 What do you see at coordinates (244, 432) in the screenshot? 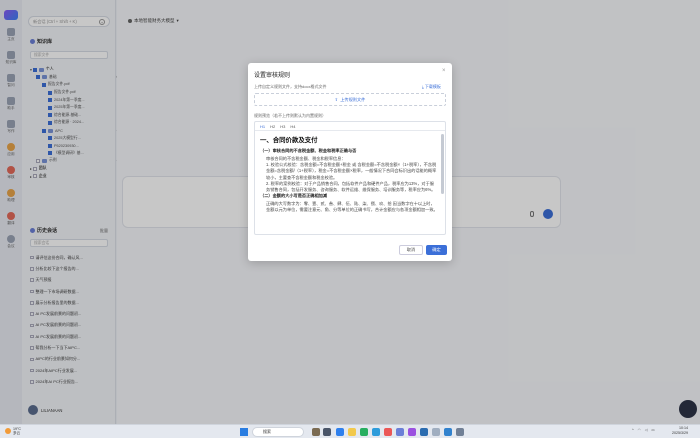
I see `windows-start-icon` at bounding box center [244, 432].